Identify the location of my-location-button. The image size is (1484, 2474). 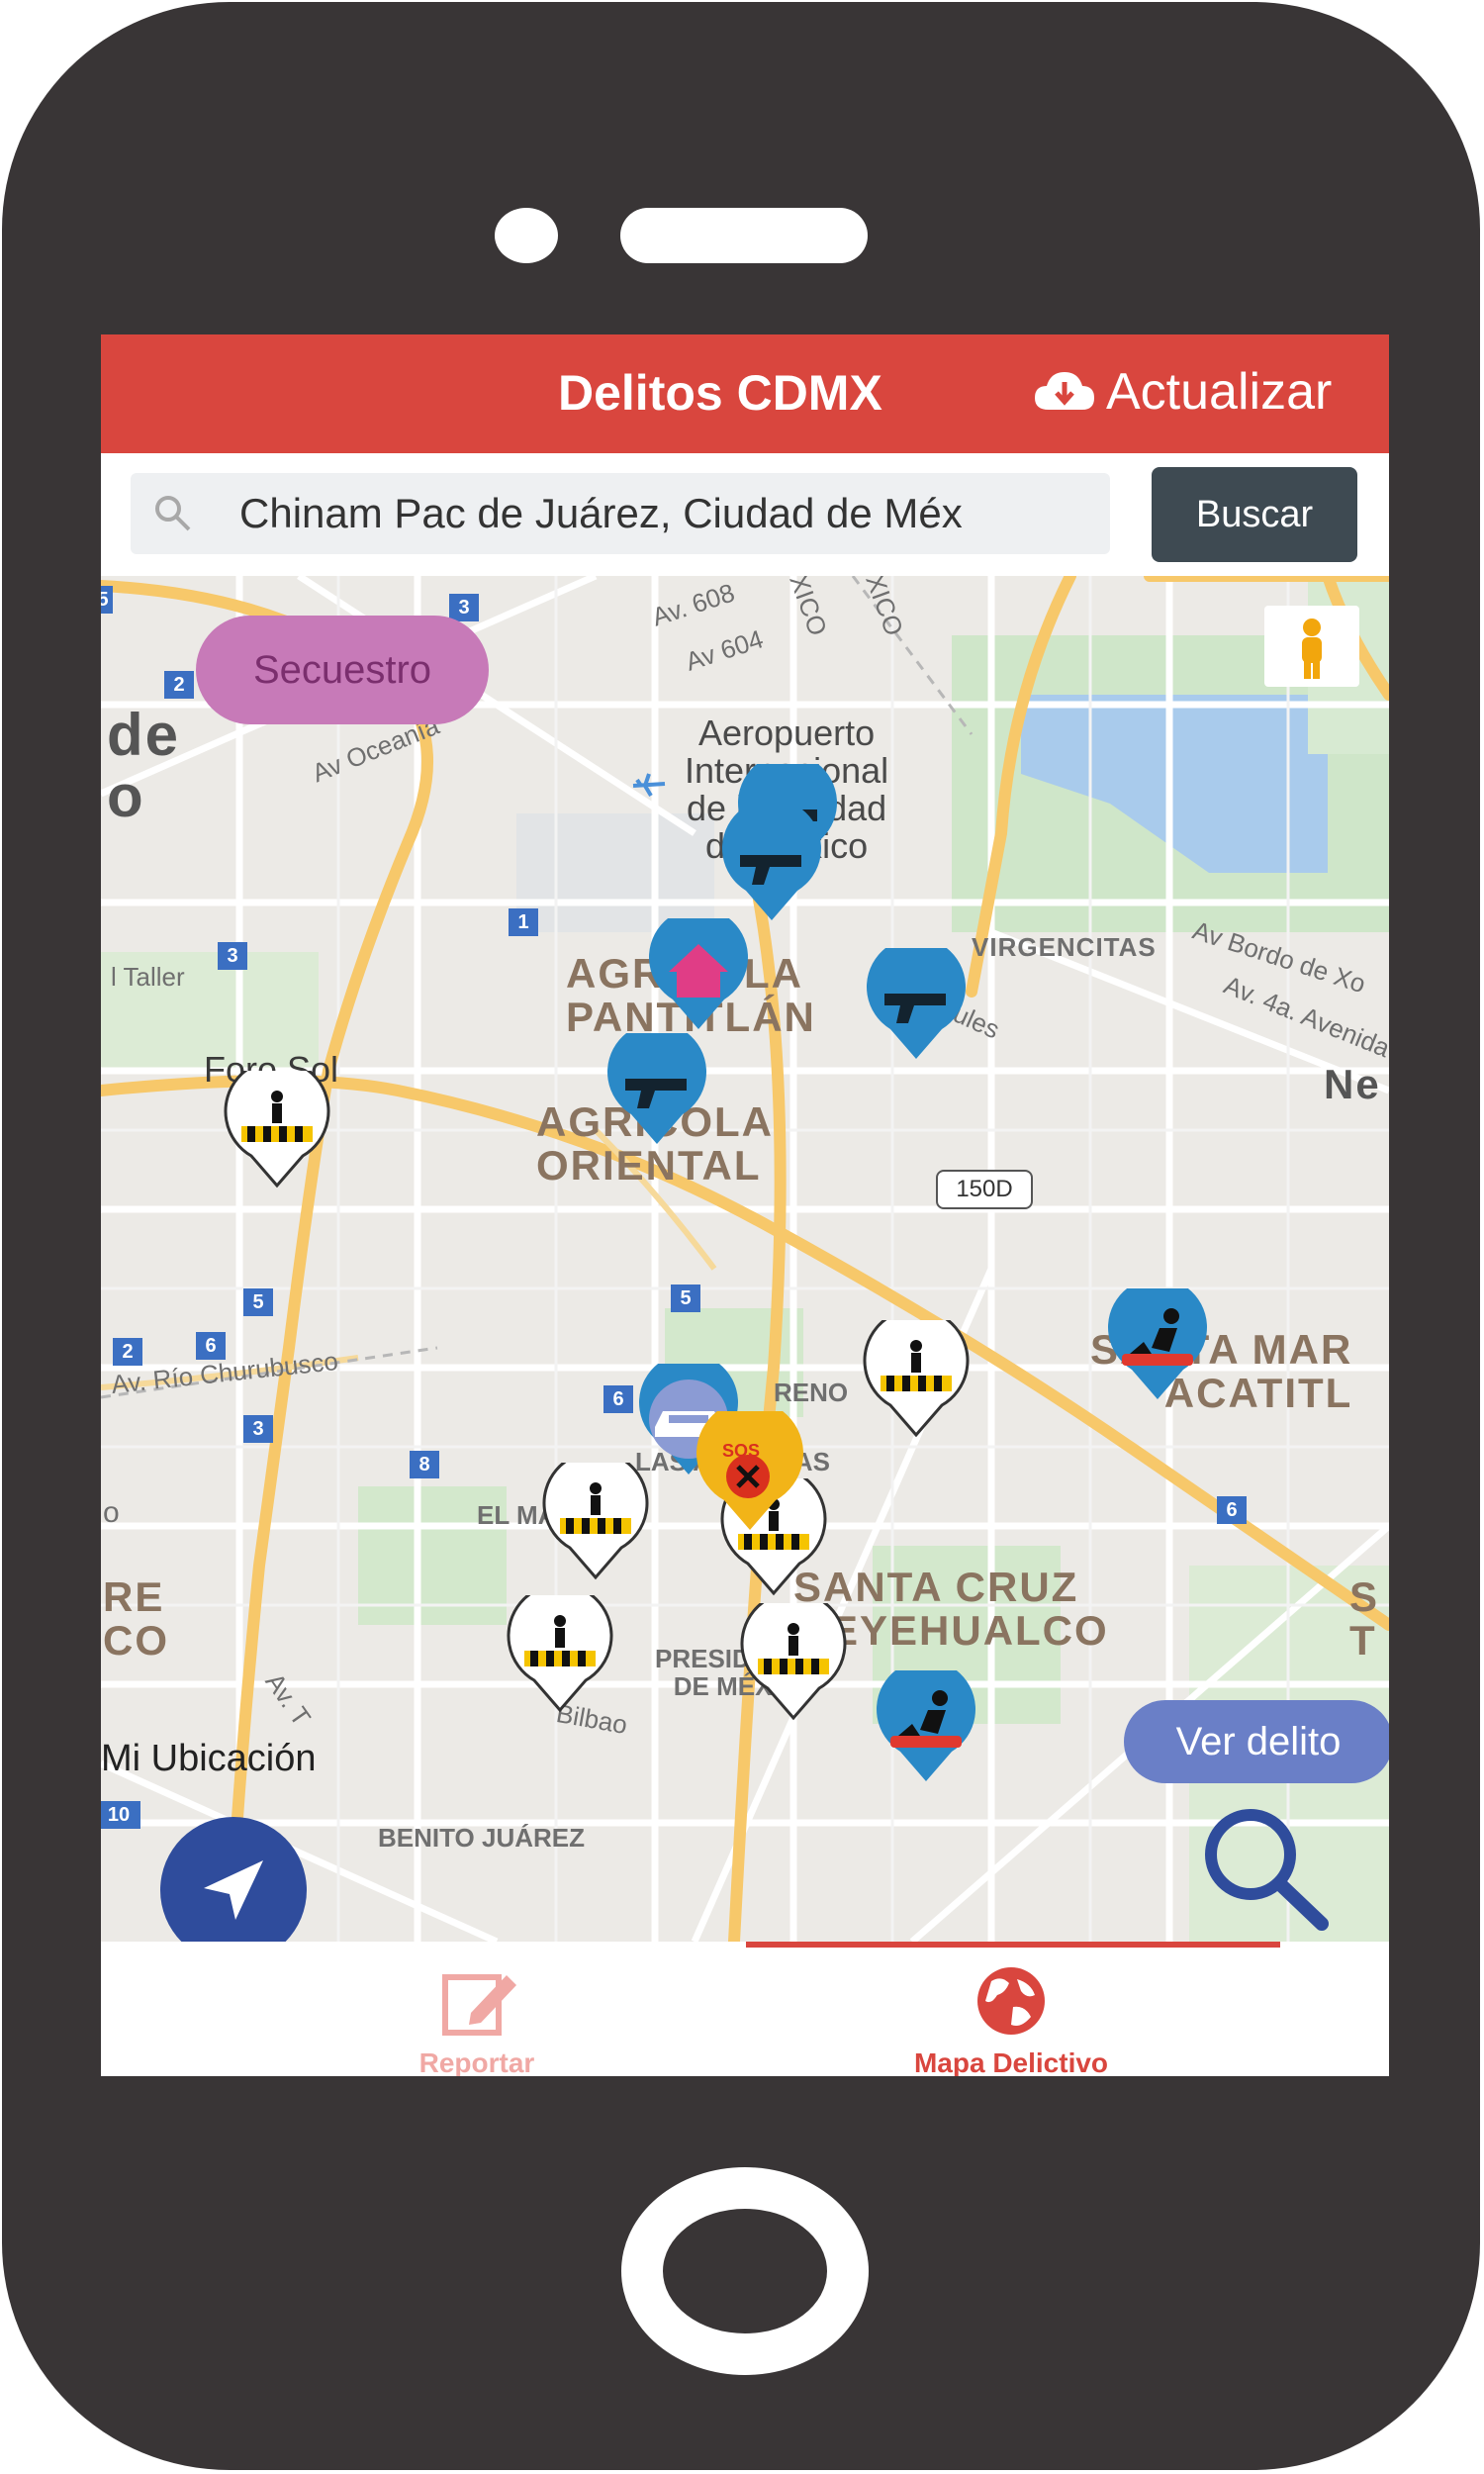
(233, 1879).